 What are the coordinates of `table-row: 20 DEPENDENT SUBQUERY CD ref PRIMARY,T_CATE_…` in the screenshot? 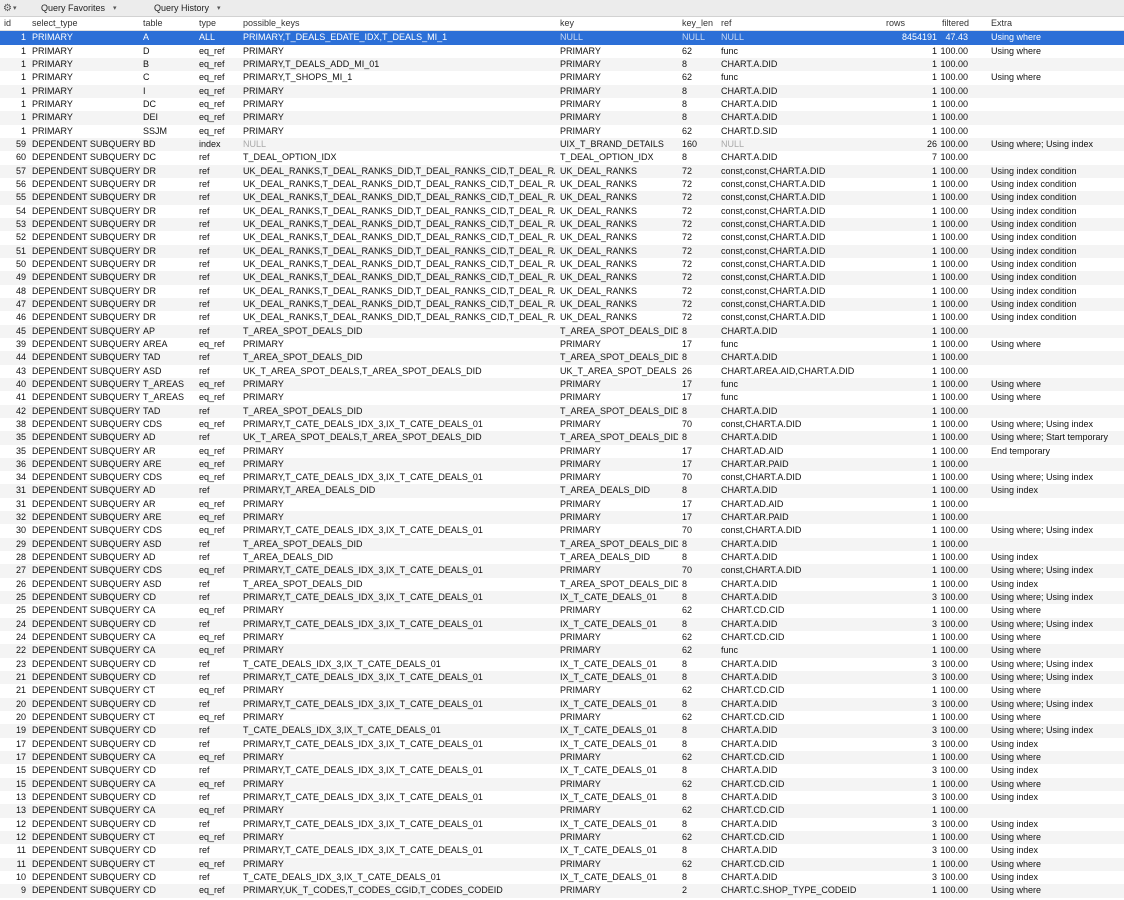 It's located at (562, 704).